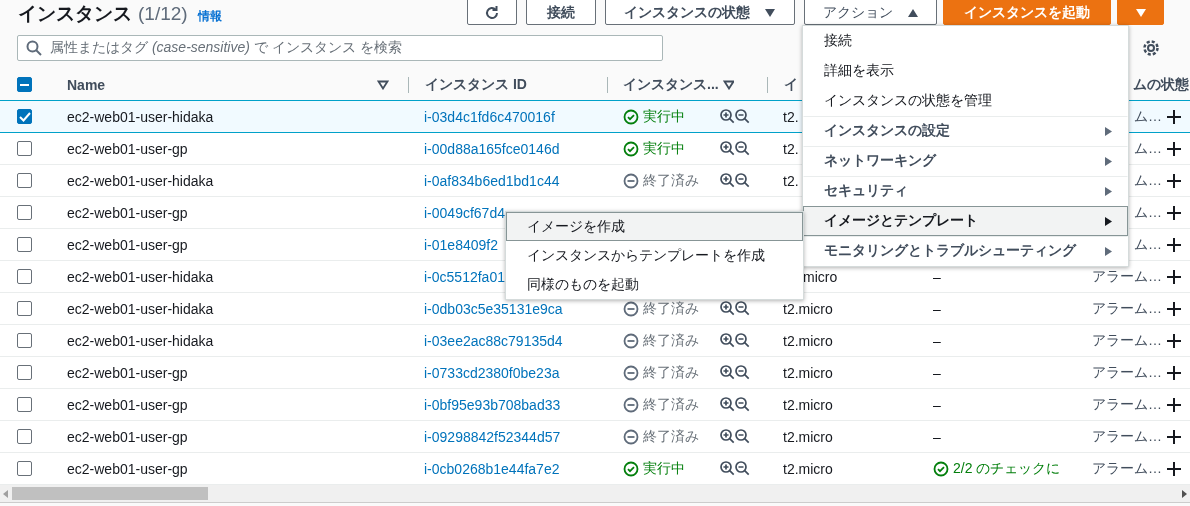 The image size is (1190, 506). I want to click on refresh-button, so click(492, 12).